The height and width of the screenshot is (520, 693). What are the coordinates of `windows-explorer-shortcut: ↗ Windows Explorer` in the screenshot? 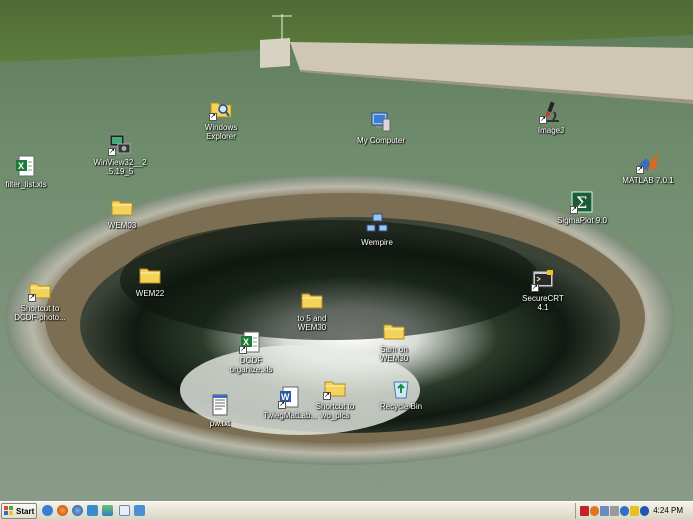 It's located at (221, 119).